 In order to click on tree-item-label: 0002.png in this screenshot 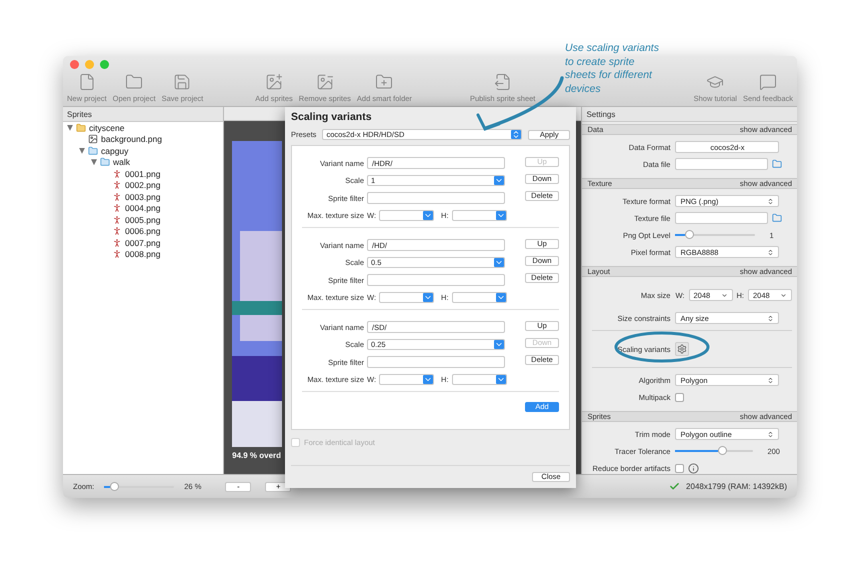, I will do `click(142, 185)`.